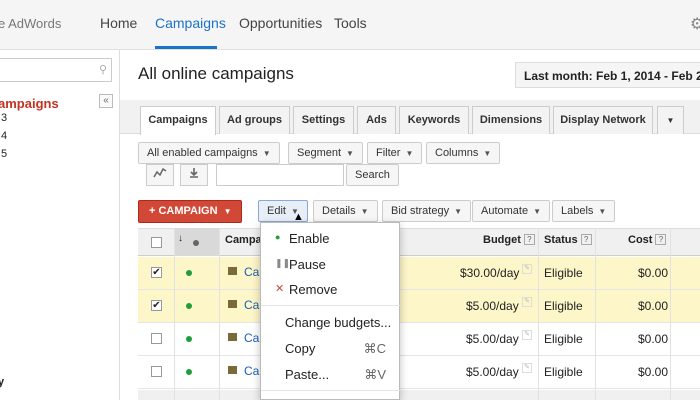 Image resolution: width=700 pixels, height=400 pixels. I want to click on bid-strategy-button: Bid strategy ▼, so click(427, 211).